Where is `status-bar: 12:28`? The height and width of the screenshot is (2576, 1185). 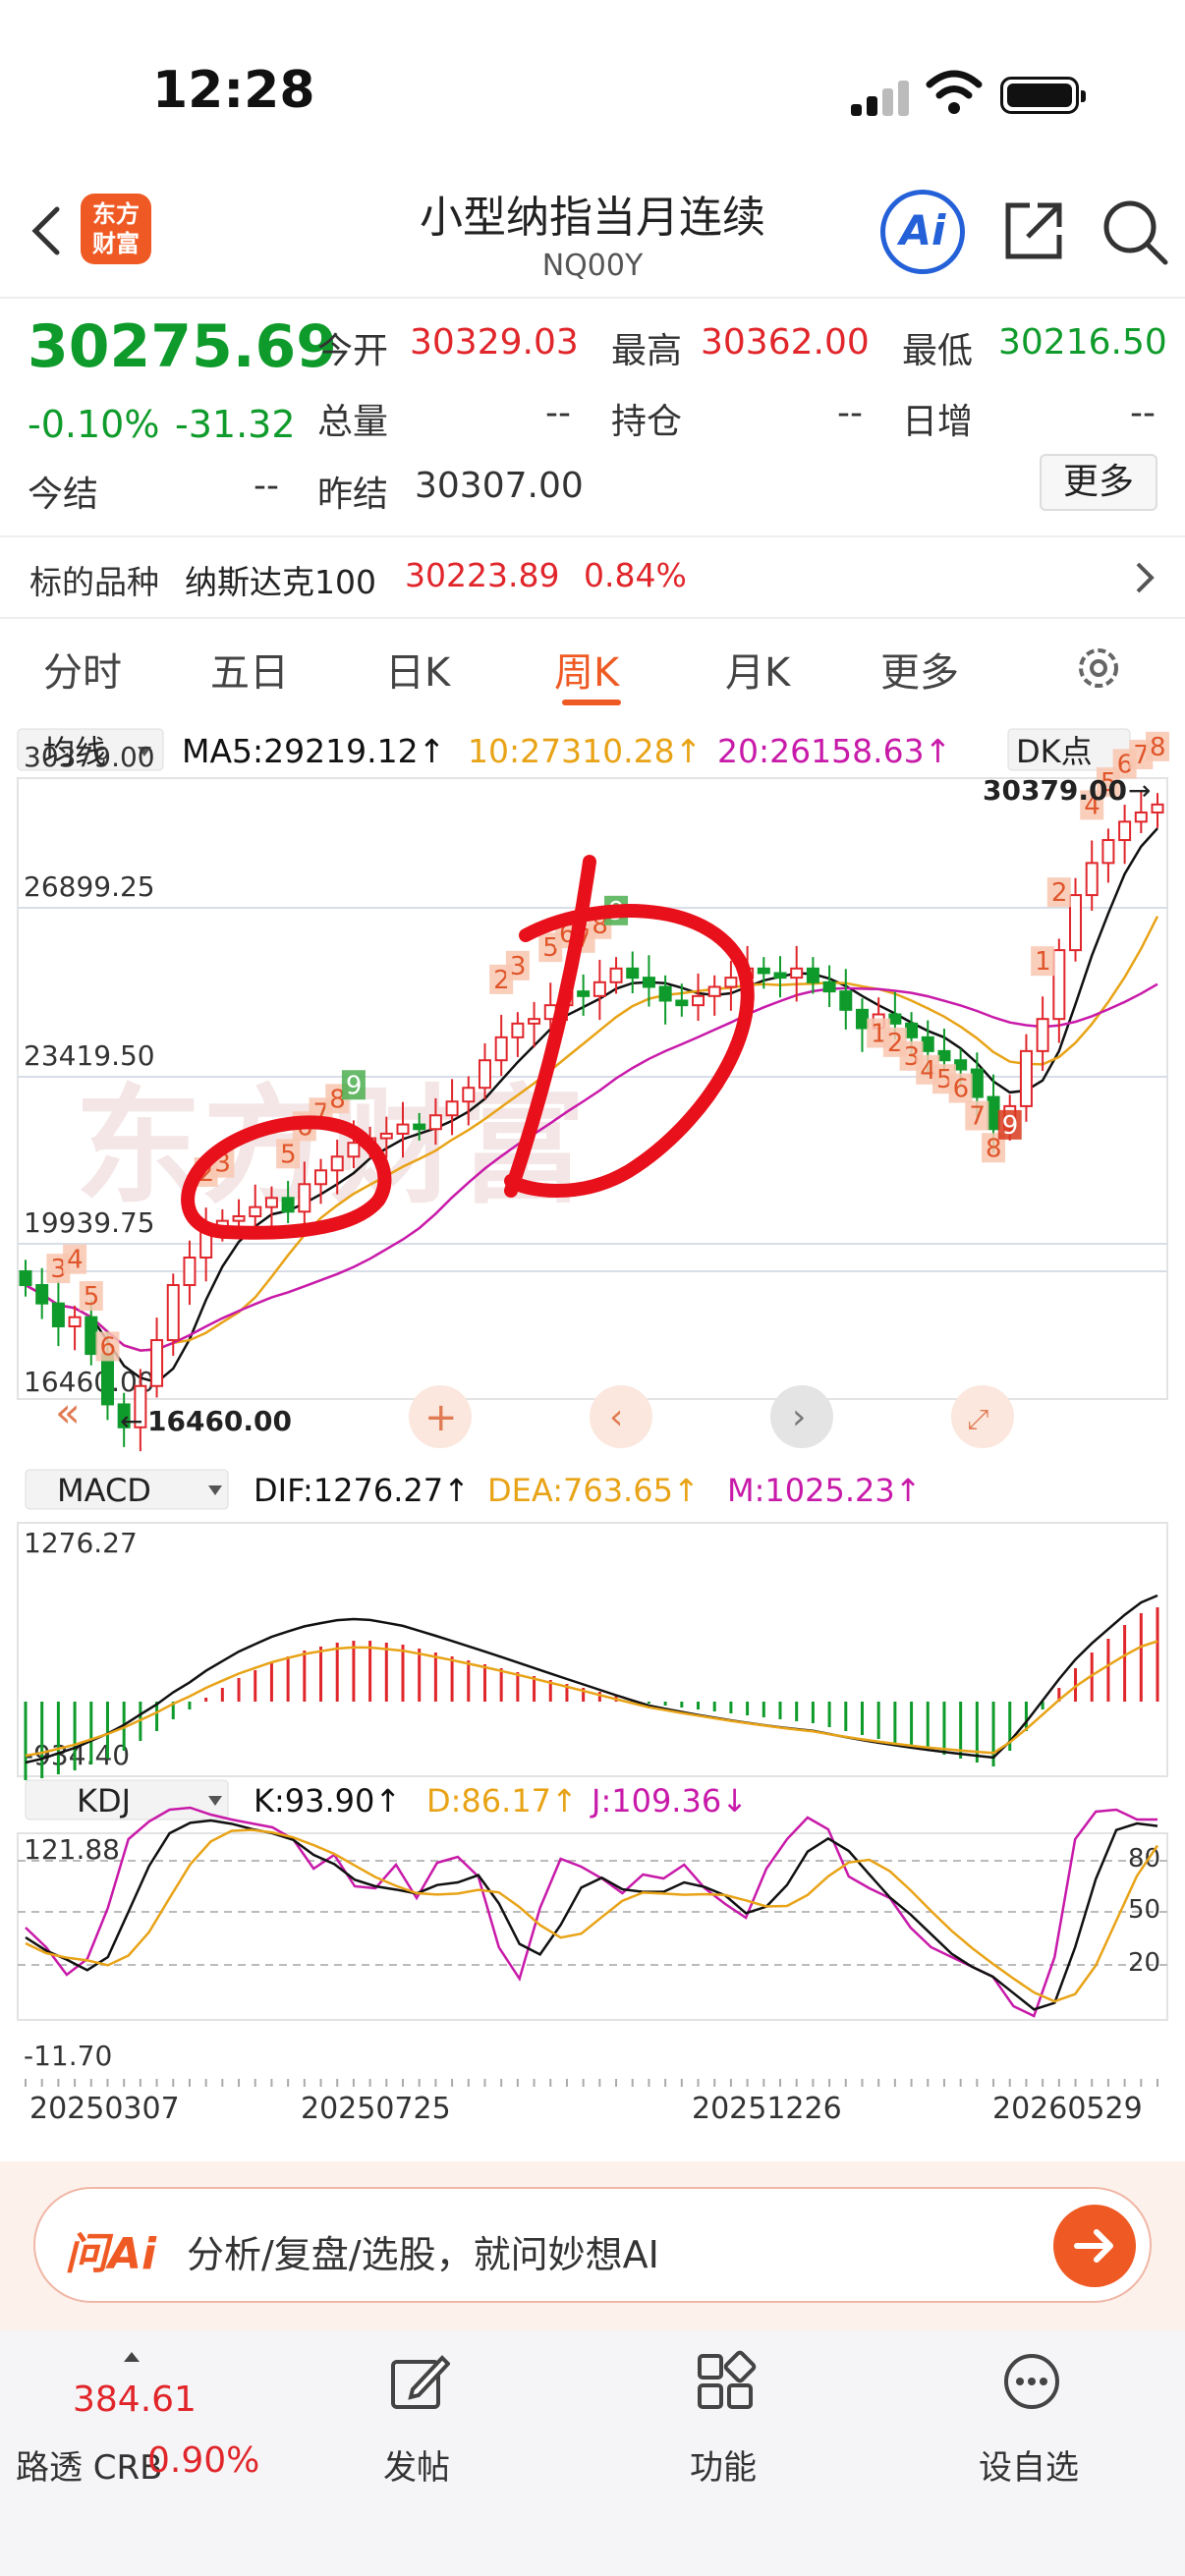 status-bar: 12:28 is located at coordinates (592, 78).